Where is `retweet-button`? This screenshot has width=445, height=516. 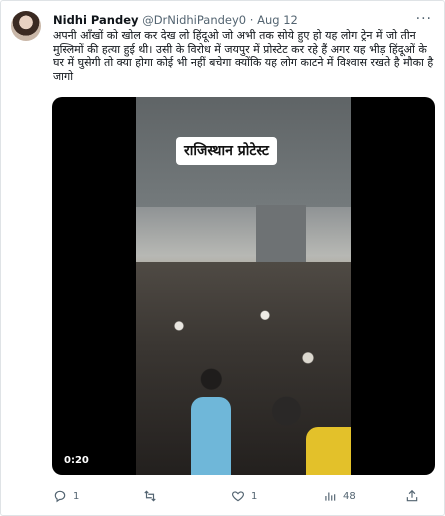
retweet-button is located at coordinates (153, 496).